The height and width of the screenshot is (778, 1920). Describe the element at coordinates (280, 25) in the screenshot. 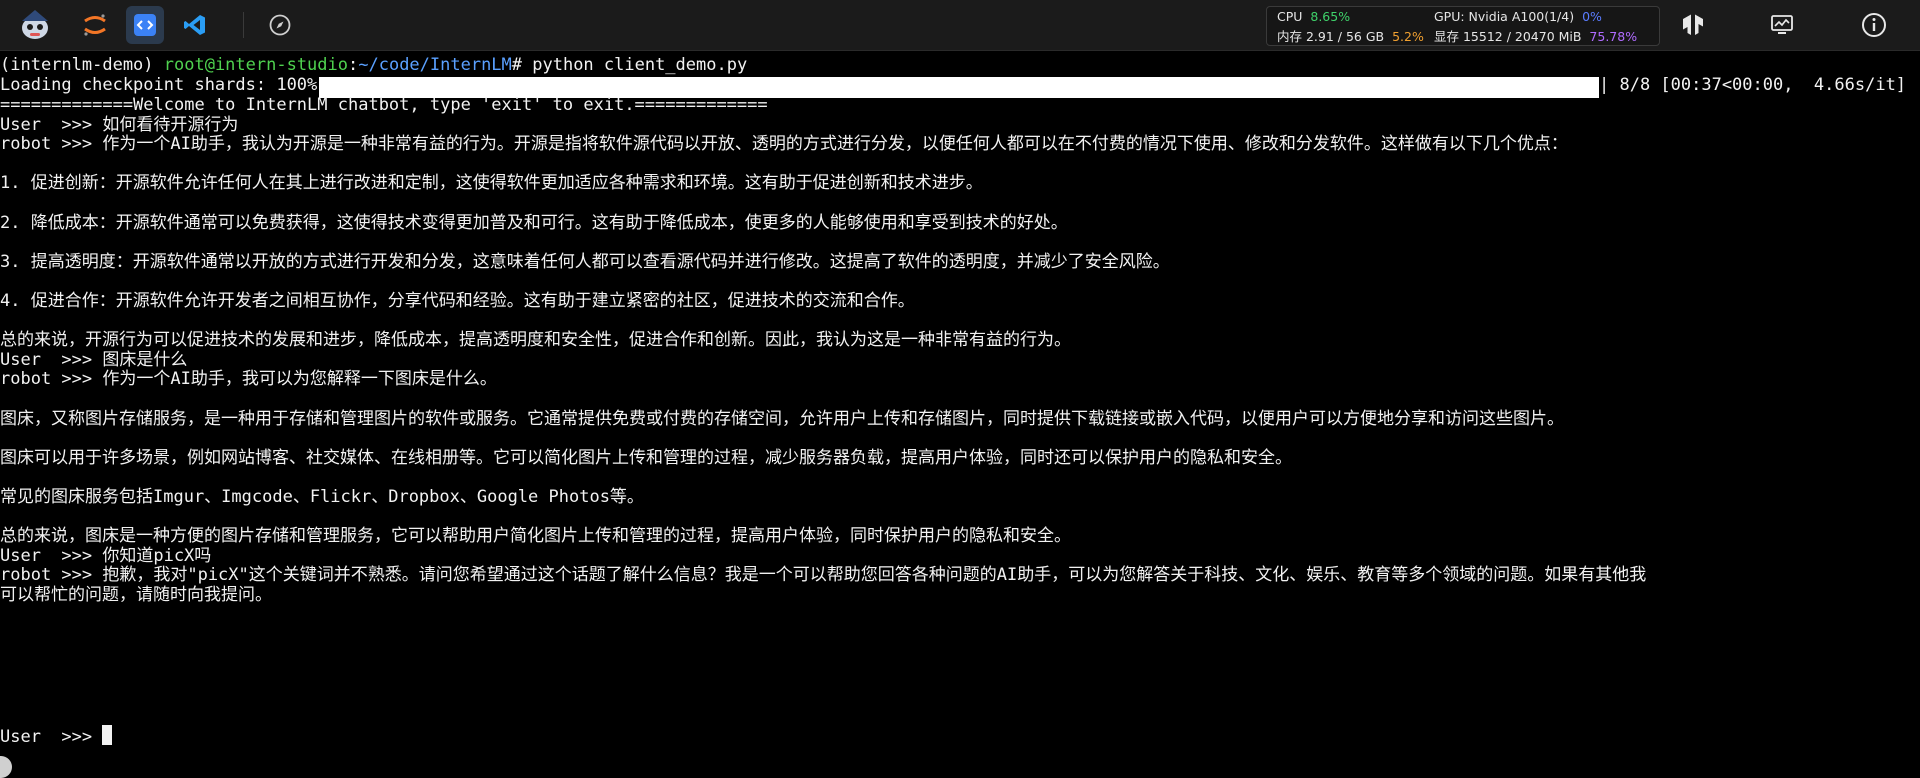

I see `compass-icon` at that location.